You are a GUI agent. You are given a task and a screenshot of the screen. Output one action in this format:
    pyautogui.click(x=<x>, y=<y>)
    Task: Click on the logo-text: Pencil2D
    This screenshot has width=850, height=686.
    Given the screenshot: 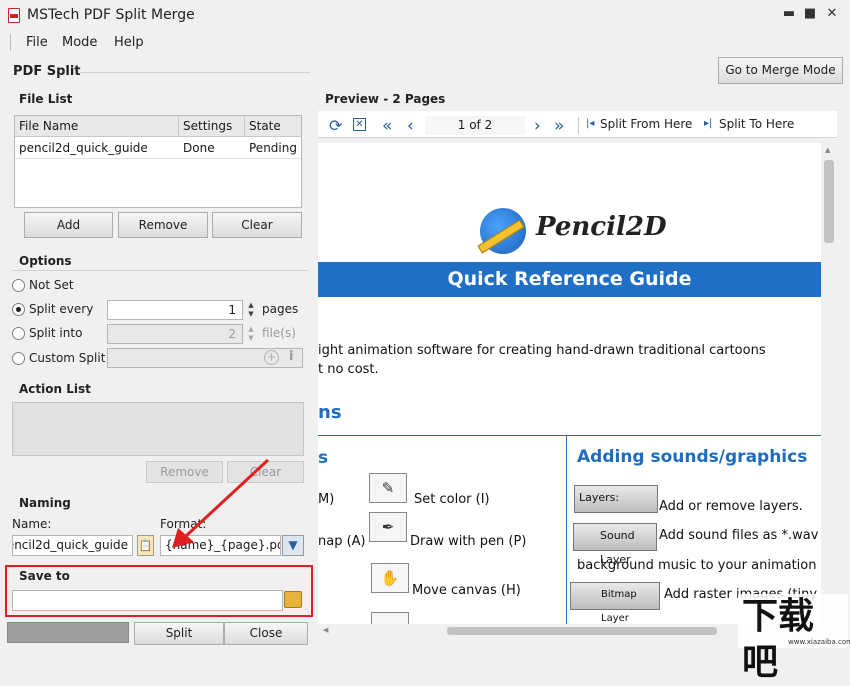 What is the action you would take?
    pyautogui.click(x=601, y=227)
    